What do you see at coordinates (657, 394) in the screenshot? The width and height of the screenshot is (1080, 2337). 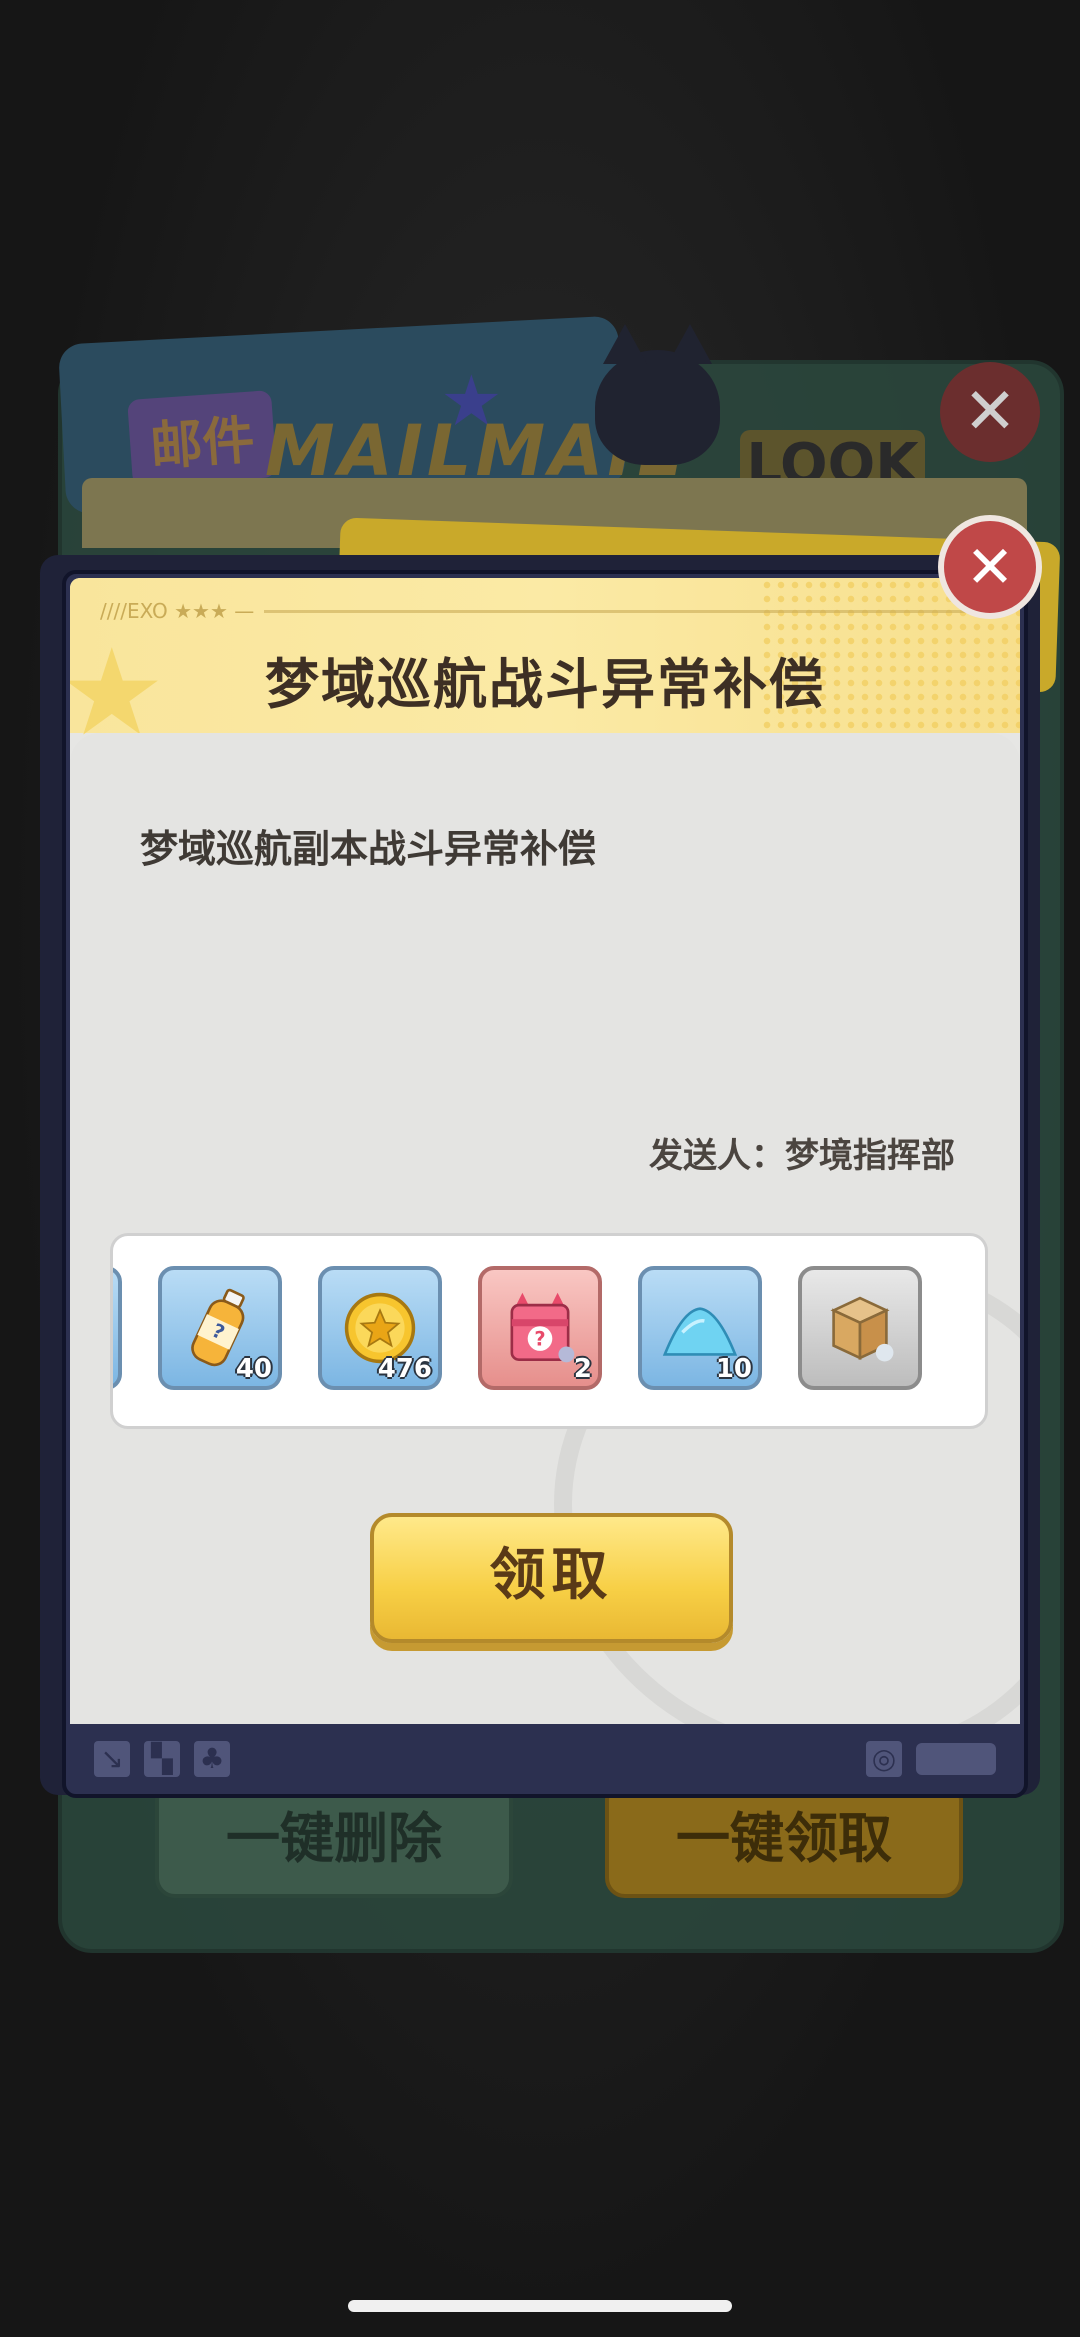 I see `background-cat-mascot-icon` at bounding box center [657, 394].